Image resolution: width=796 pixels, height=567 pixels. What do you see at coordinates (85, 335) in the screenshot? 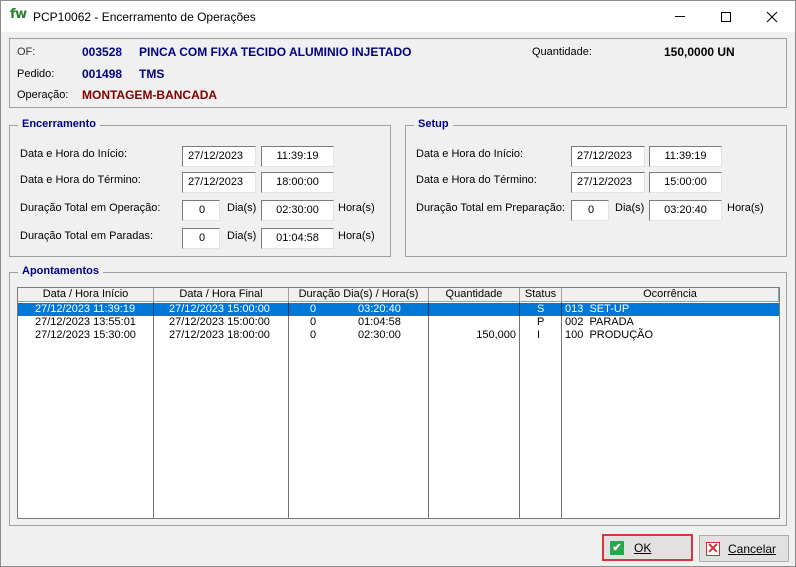
I see `cell-inicio: 27/12/2023 15:30:00` at bounding box center [85, 335].